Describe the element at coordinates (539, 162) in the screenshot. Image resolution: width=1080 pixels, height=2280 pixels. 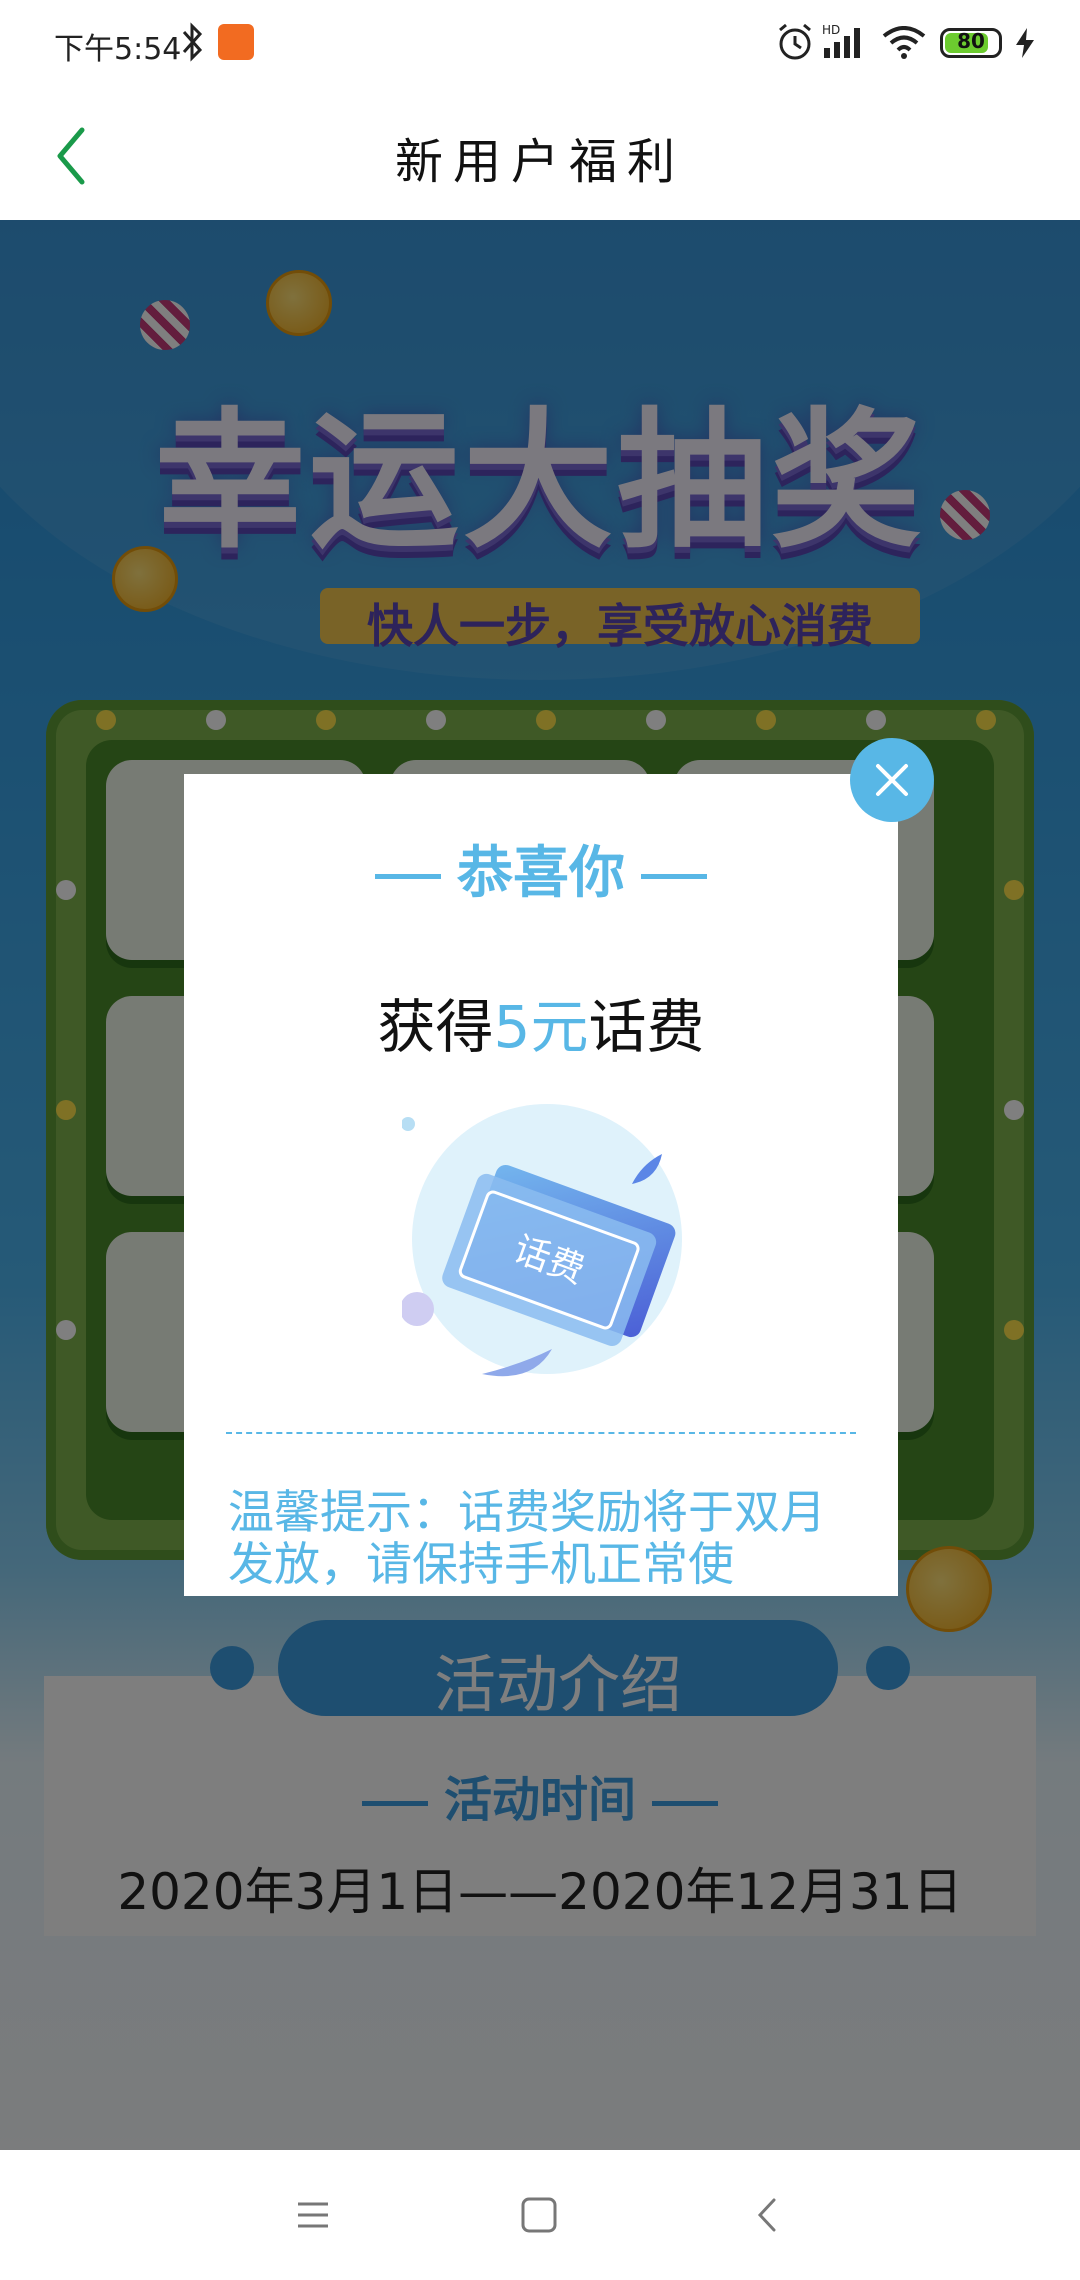
I see `page-title: 新用户福利` at that location.